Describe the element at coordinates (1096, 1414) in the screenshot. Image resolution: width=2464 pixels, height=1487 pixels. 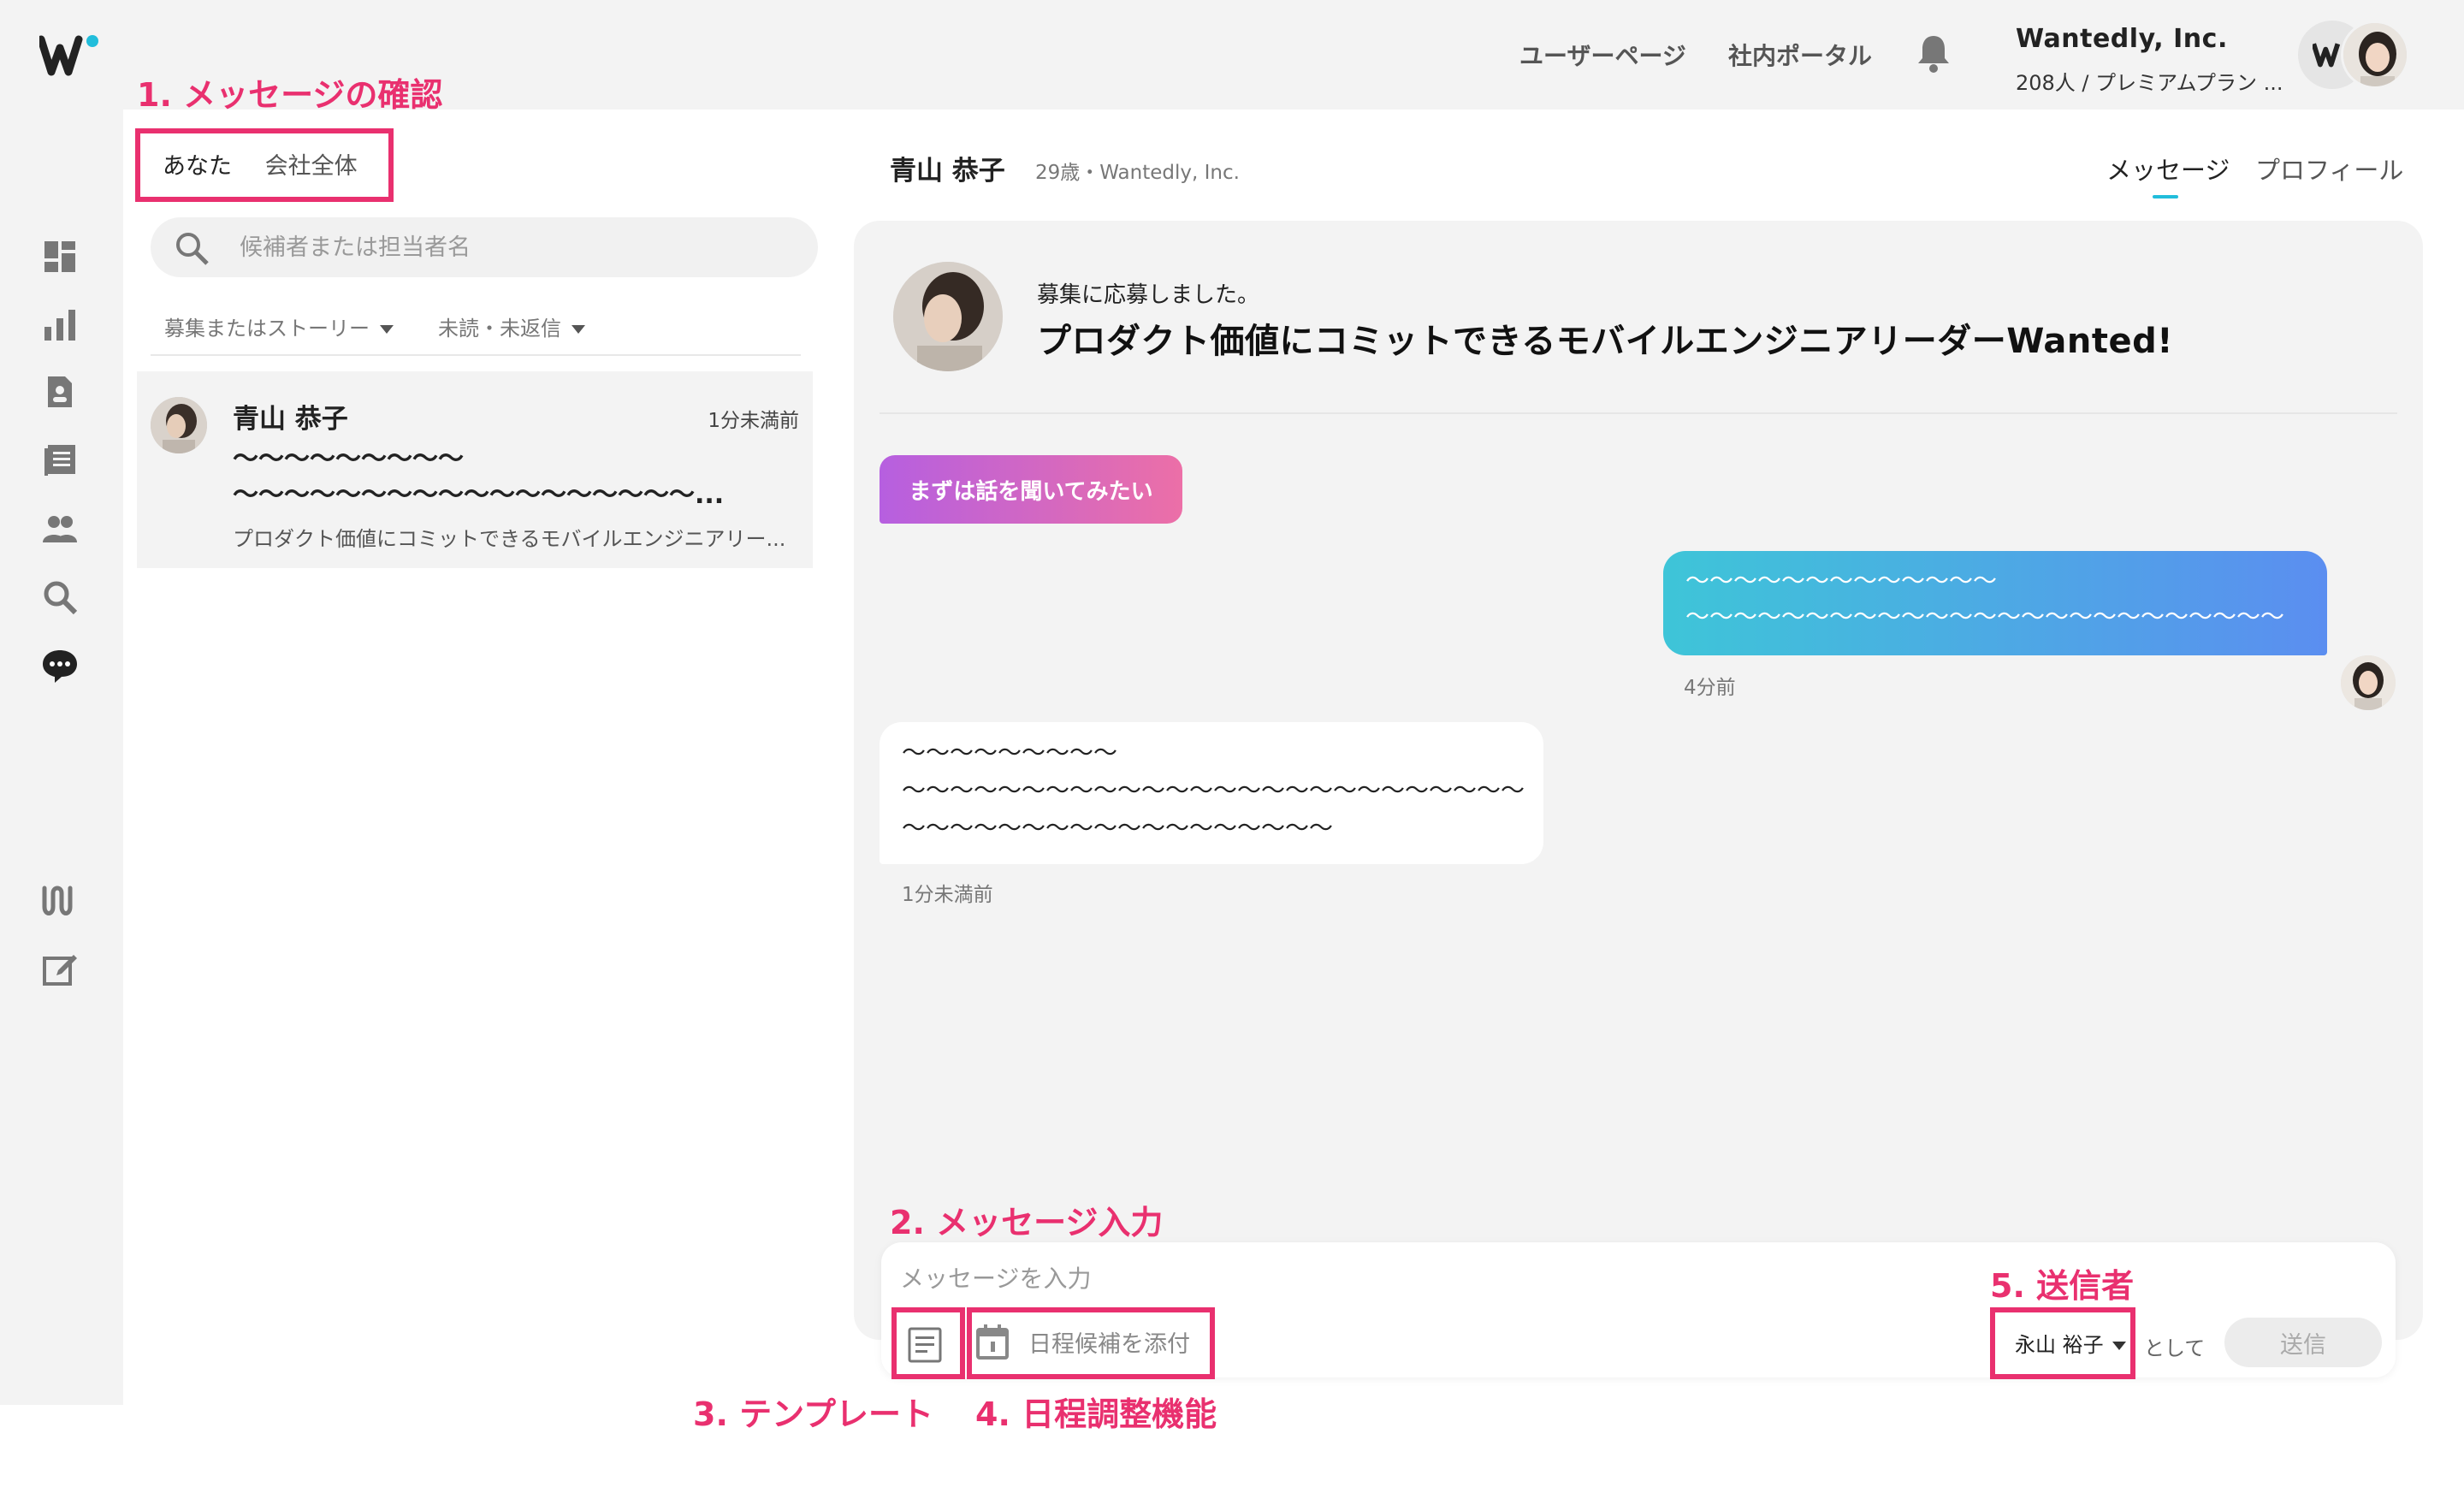
I see `annotation-label-4: 4. 日程調整機能` at that location.